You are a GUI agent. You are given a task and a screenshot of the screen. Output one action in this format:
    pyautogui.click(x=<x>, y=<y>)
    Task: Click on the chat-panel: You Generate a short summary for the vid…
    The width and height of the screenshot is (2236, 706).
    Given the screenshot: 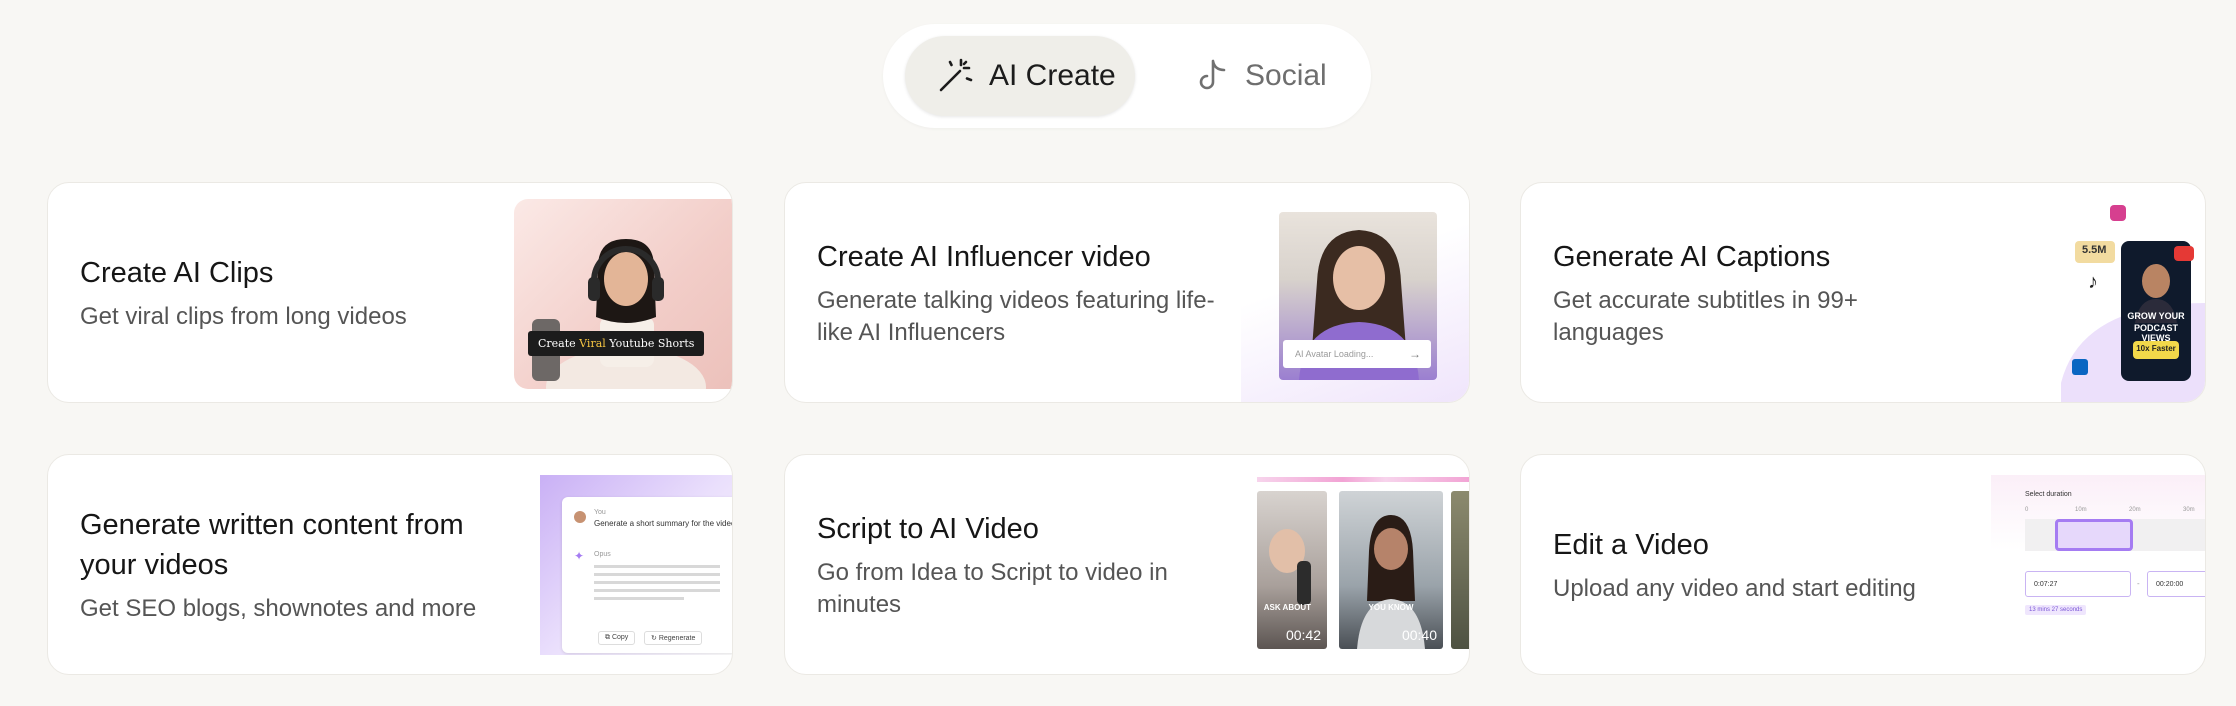 What is the action you would take?
    pyautogui.click(x=647, y=575)
    